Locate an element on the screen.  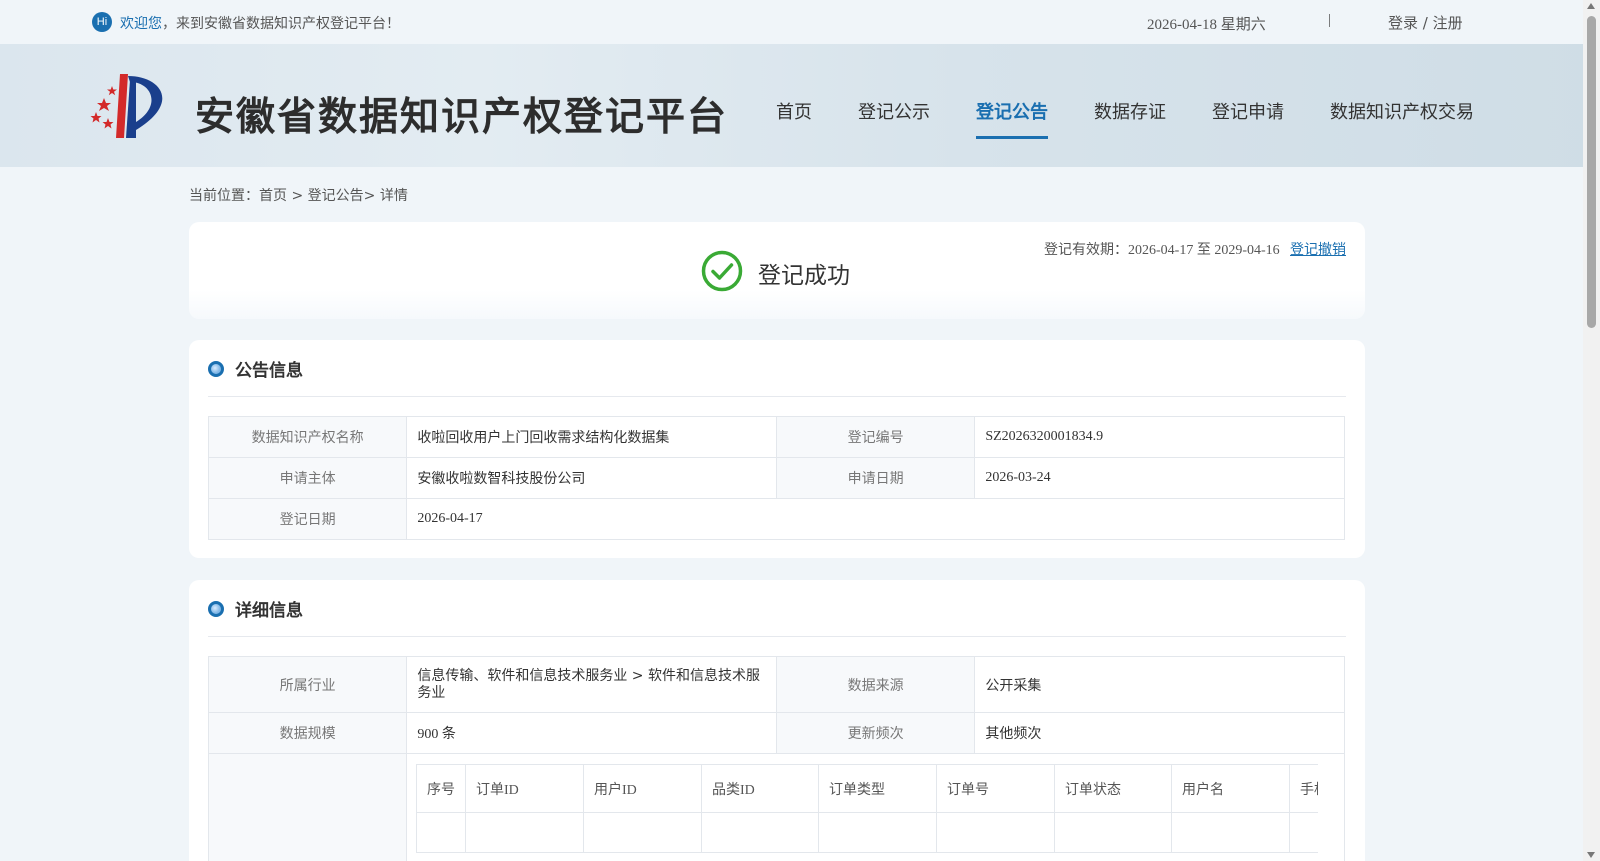
breadcrumb-home: 首页 is located at coordinates (273, 196).